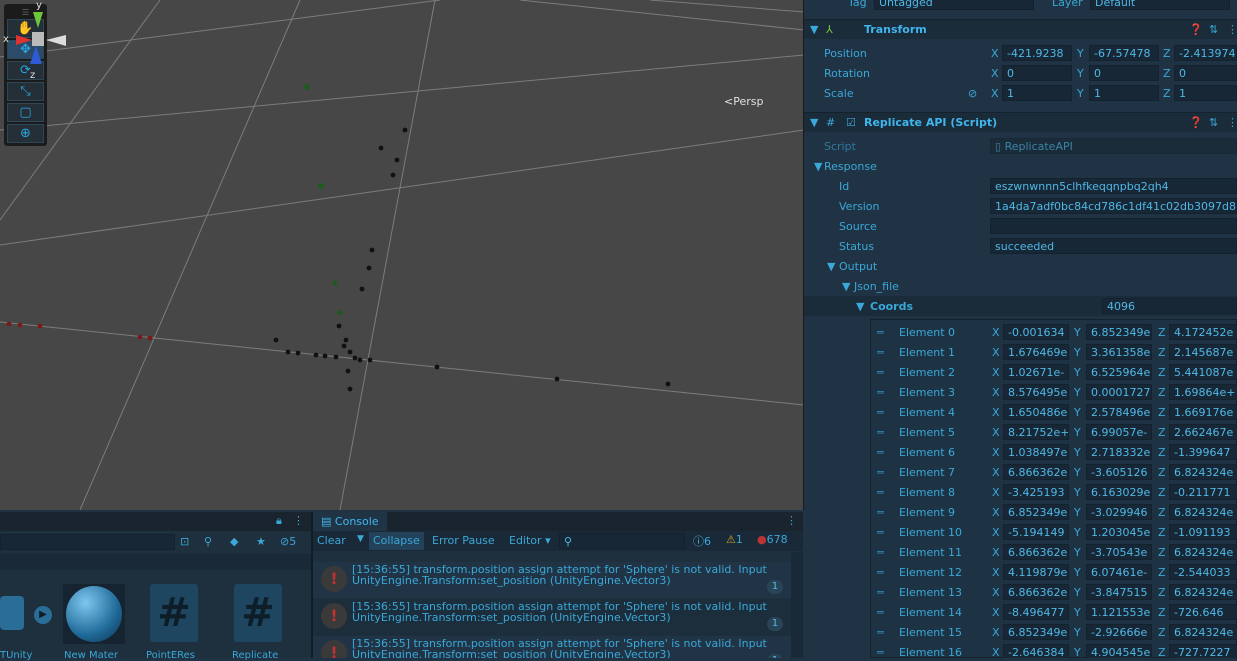 The height and width of the screenshot is (661, 1237). Describe the element at coordinates (1203, 372) in the screenshot. I see `element-z-field: 5.441087e` at that location.